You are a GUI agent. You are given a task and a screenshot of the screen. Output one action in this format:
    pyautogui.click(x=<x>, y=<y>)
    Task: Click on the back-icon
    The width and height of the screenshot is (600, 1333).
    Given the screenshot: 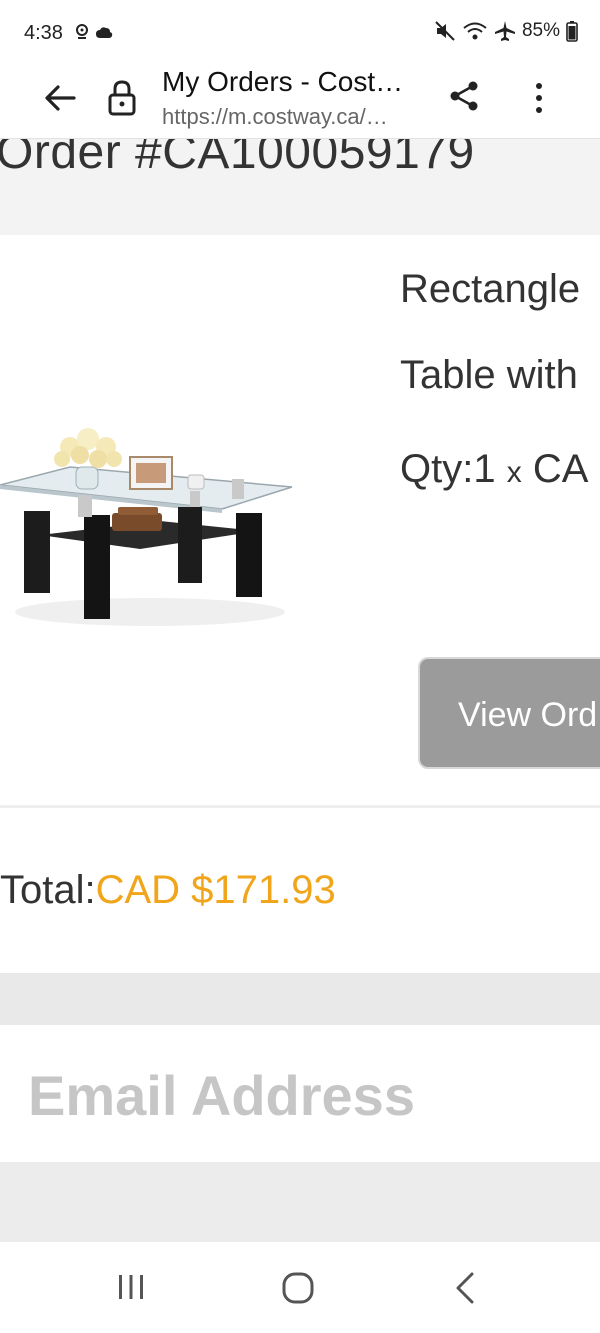 What is the action you would take?
    pyautogui.click(x=465, y=1288)
    